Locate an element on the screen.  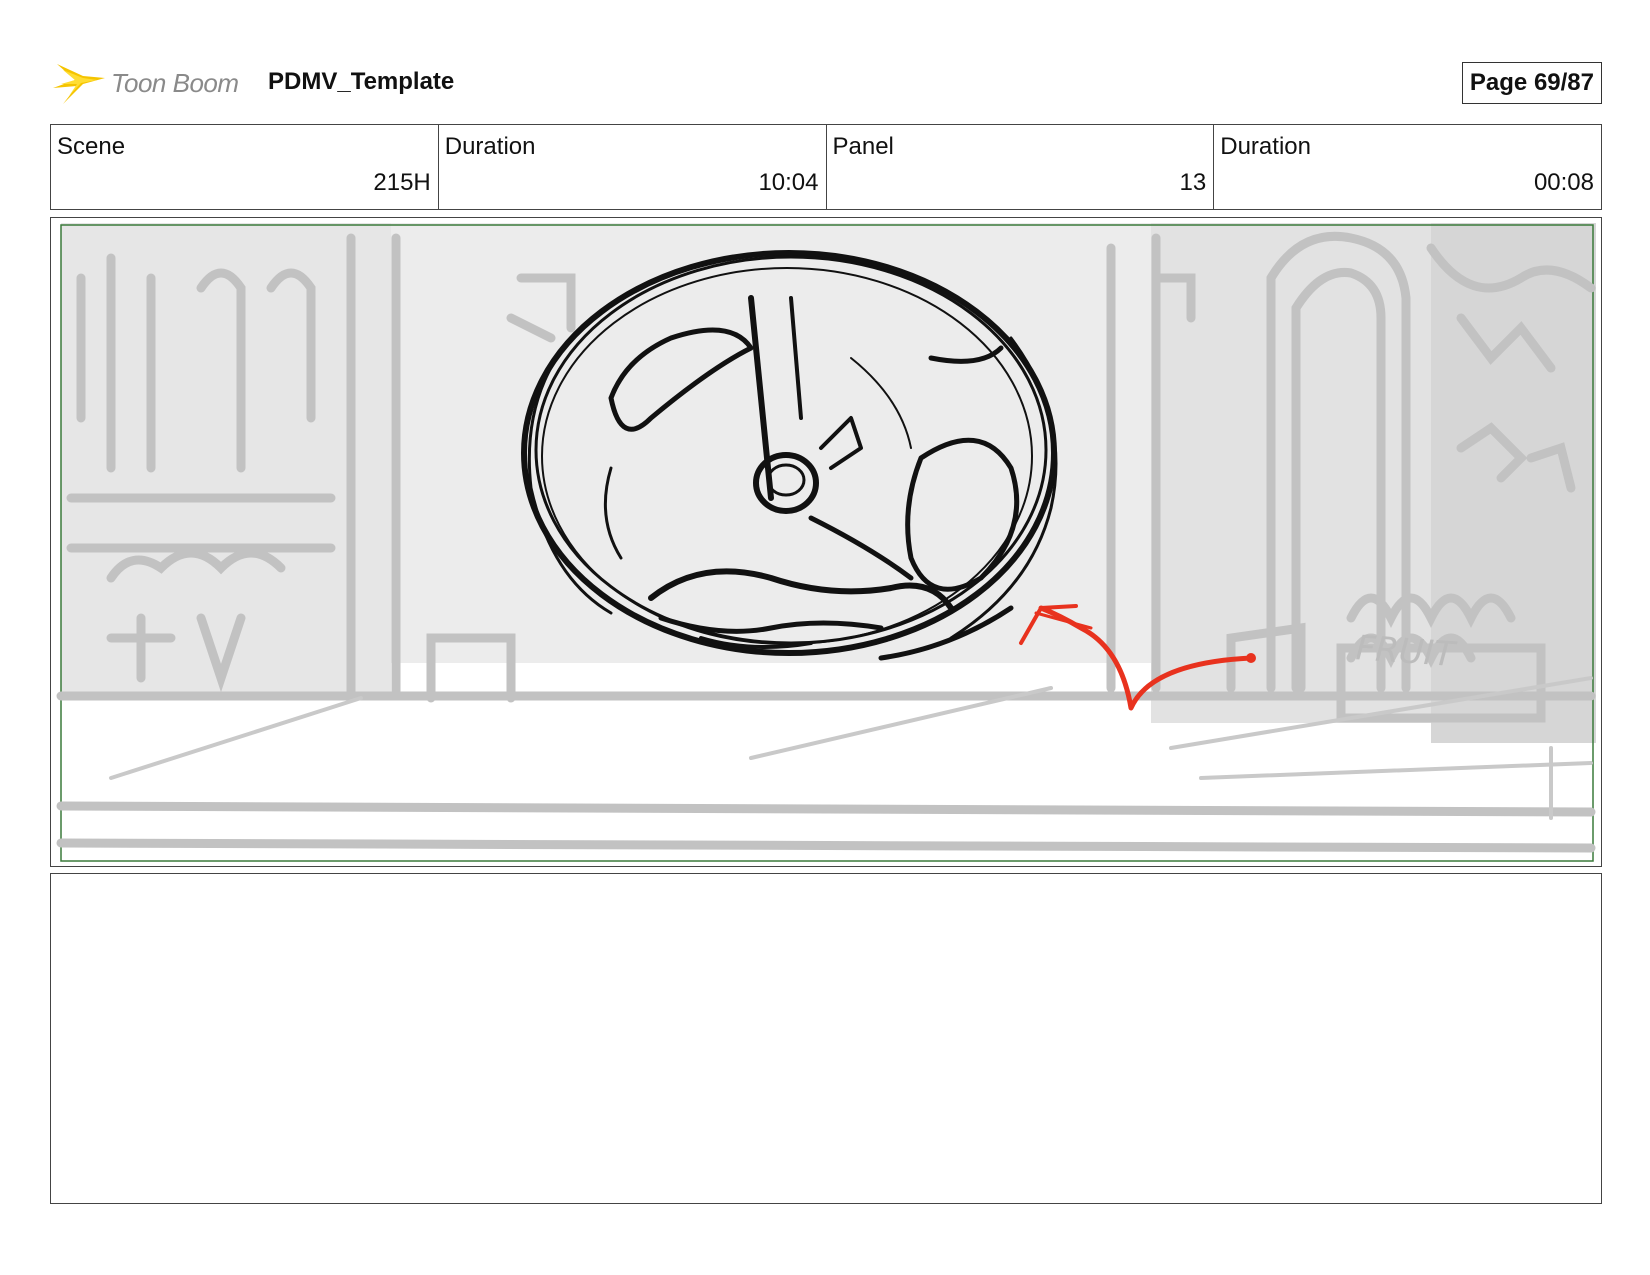
page-number: Page 69/87 is located at coordinates (1531, 83).